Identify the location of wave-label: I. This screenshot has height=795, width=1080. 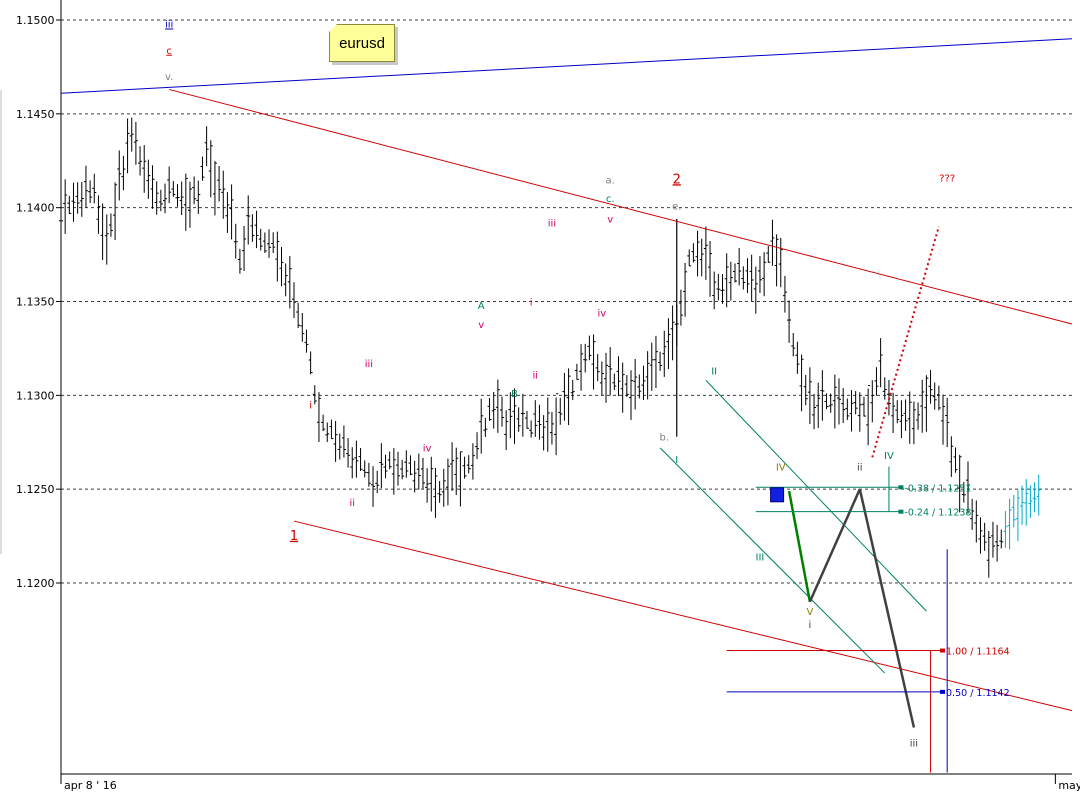
(676, 460).